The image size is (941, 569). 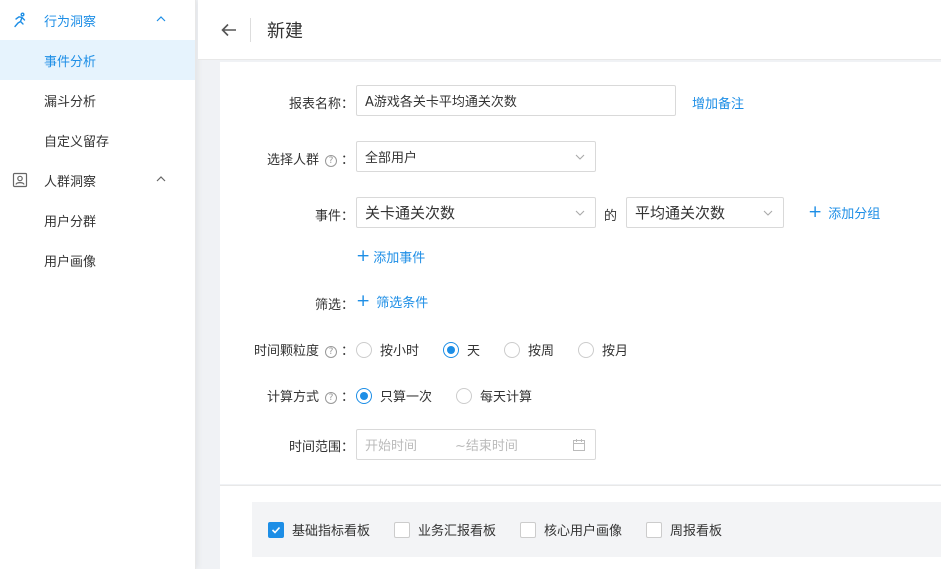 I want to click on start-time-placeholder: 开始时间, so click(x=391, y=446).